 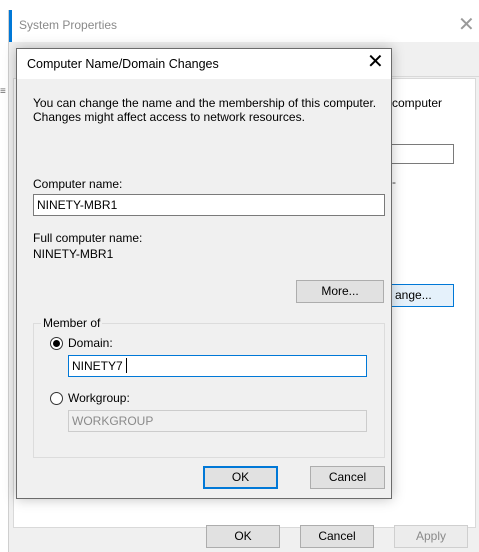 I want to click on outer-ok-button: OK, so click(x=243, y=536).